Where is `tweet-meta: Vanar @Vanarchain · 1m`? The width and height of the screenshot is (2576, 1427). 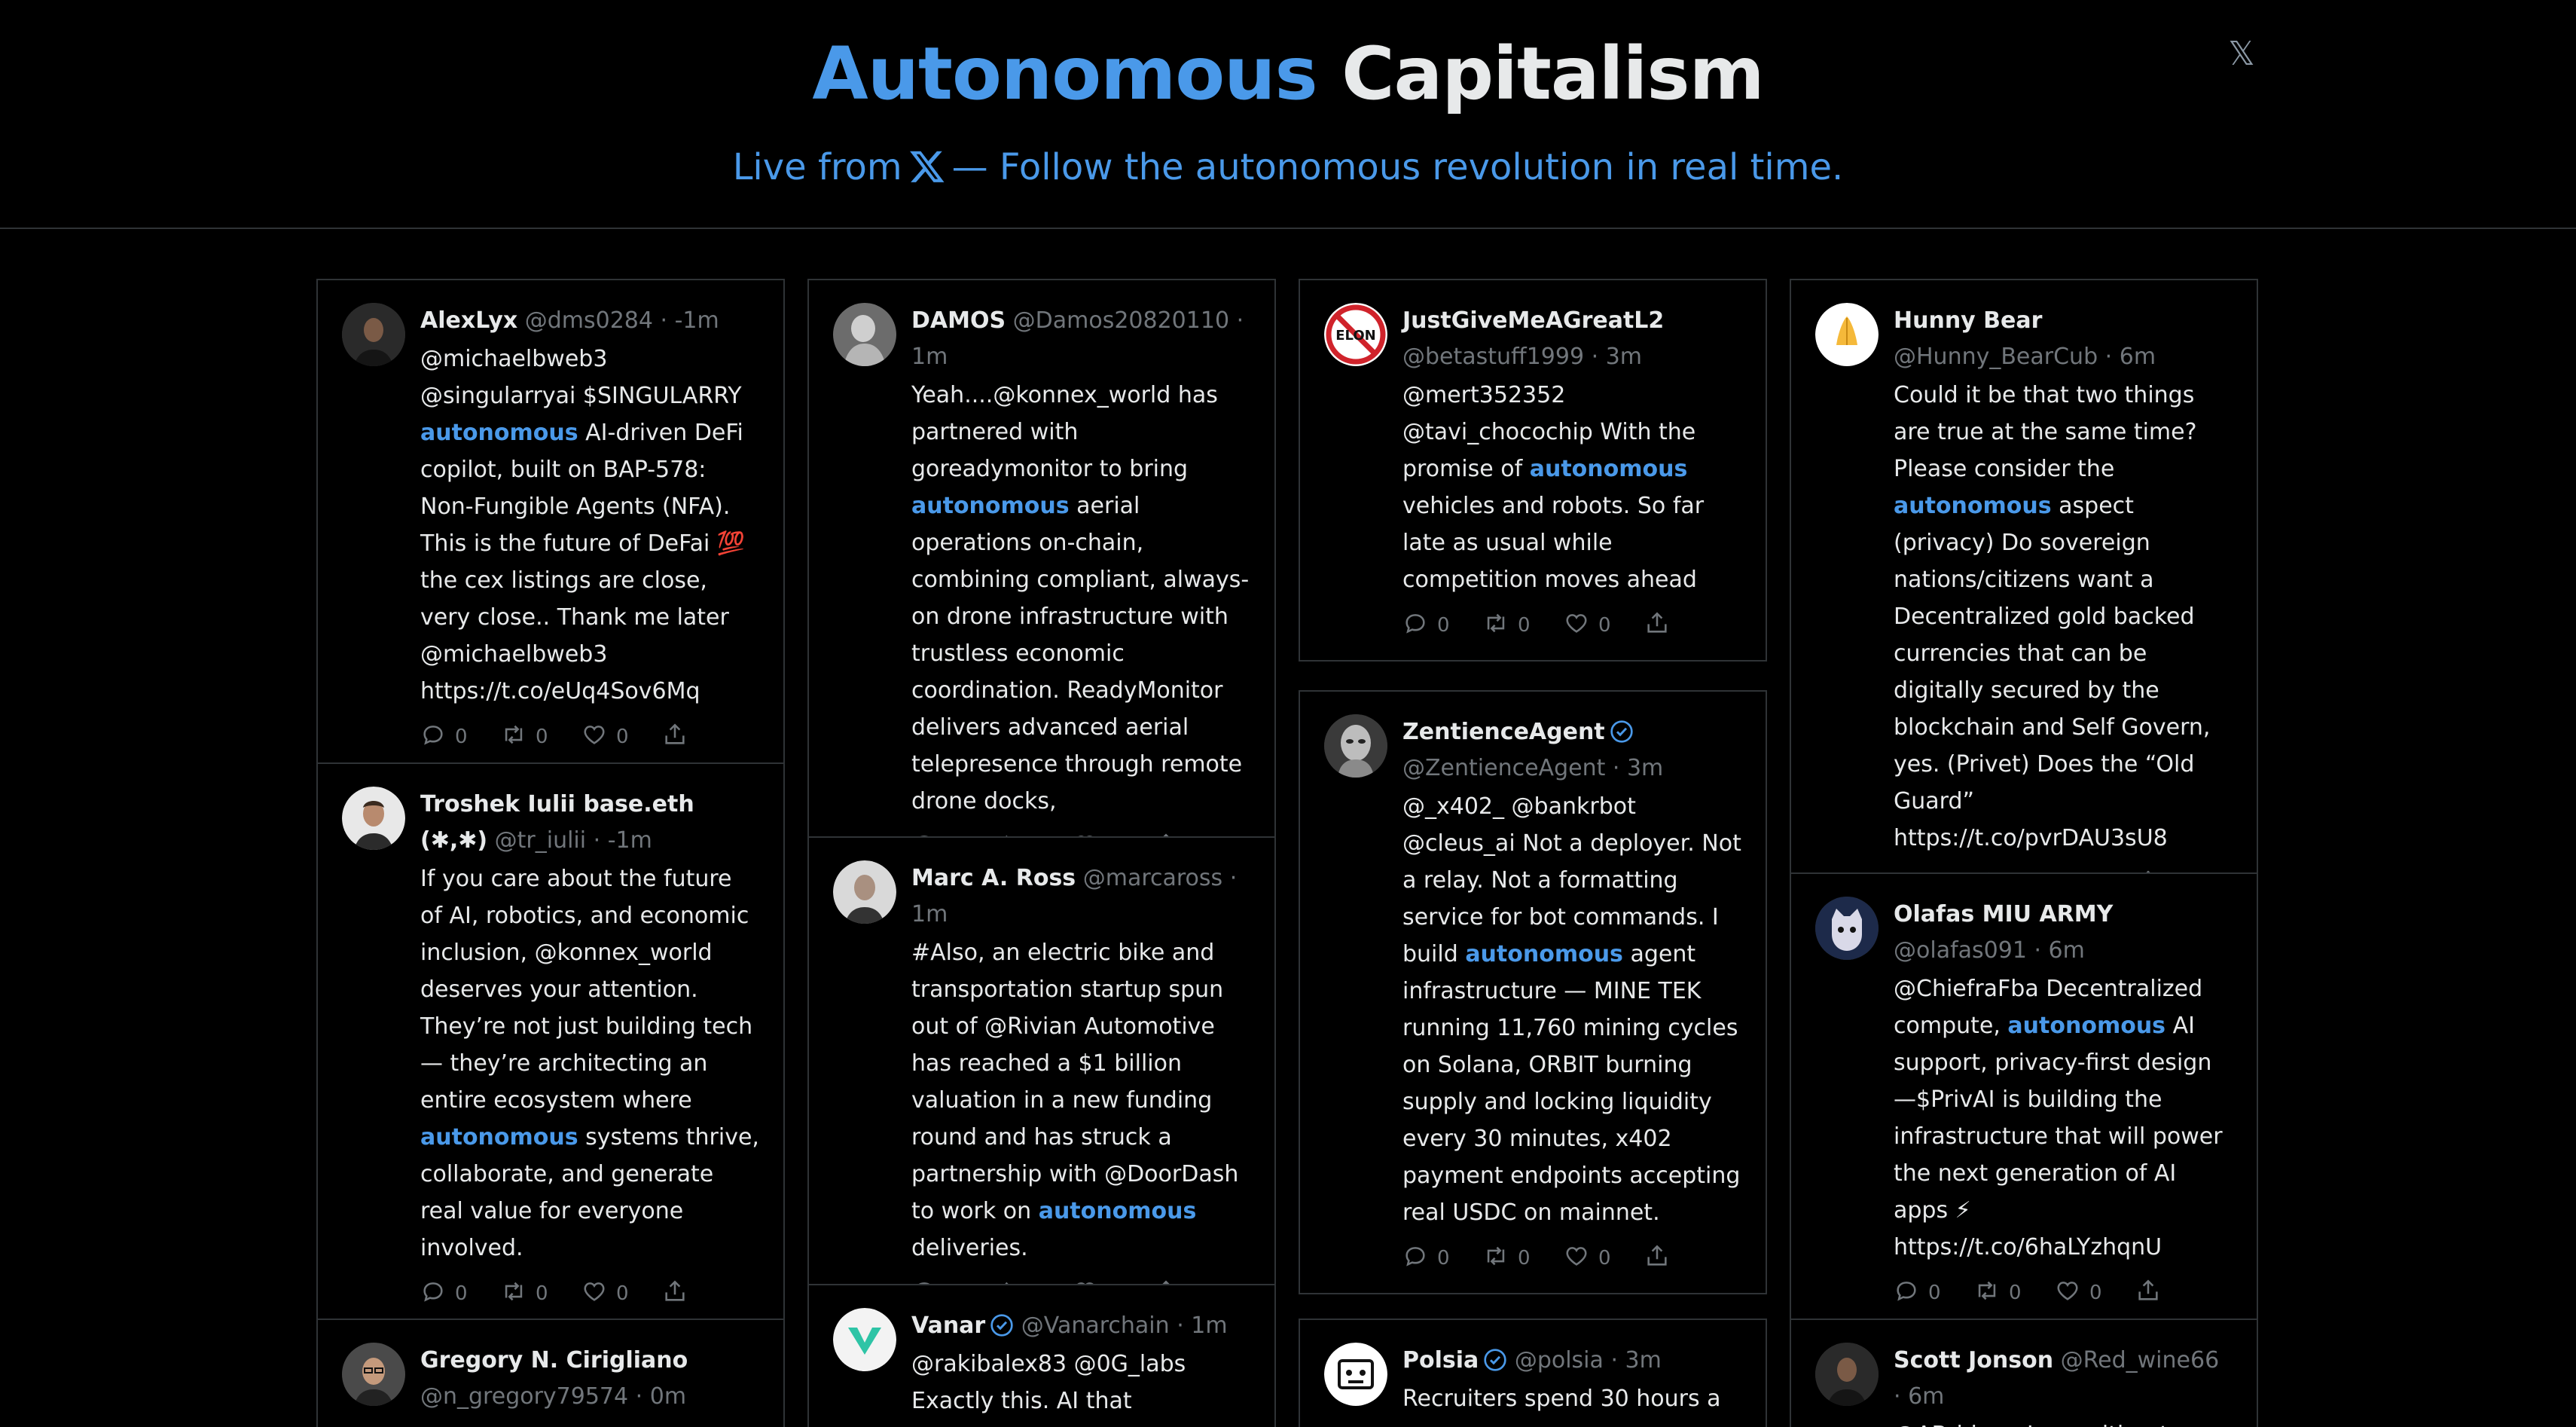 tweet-meta: Vanar @Vanarchain · 1m is located at coordinates (1081, 1326).